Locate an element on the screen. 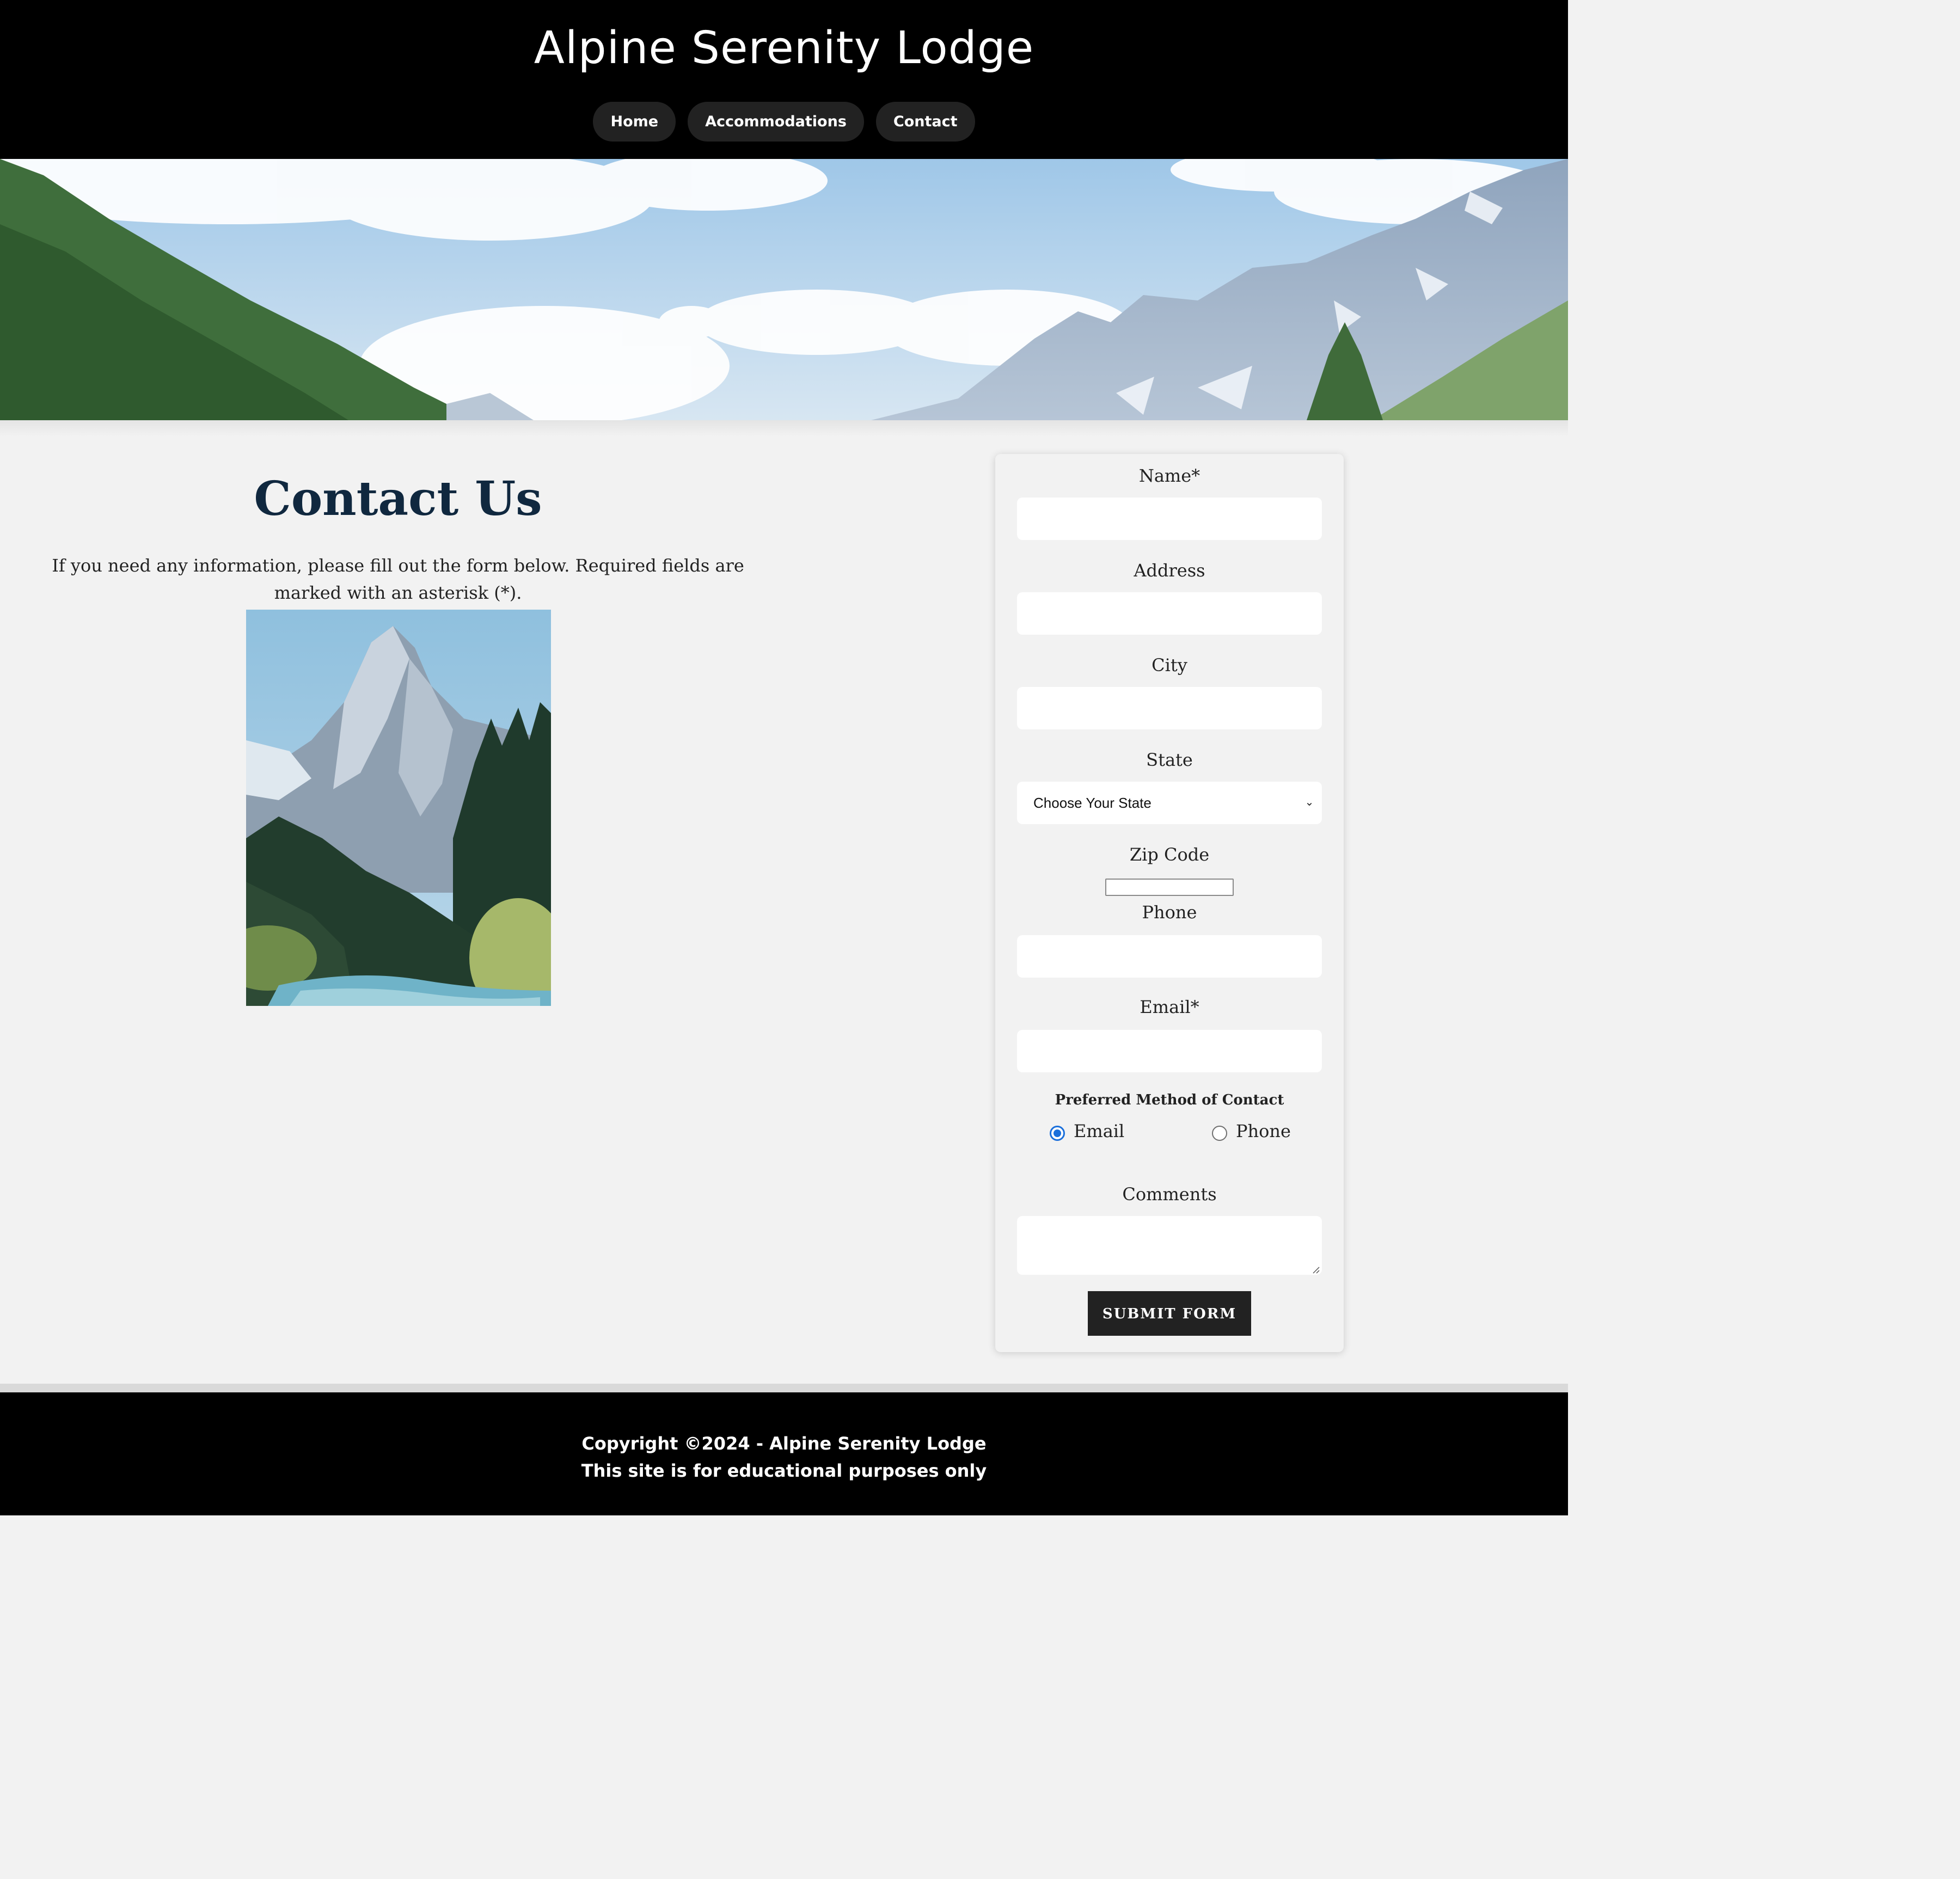 The image size is (1960, 1879). radio-phone-option: Phone is located at coordinates (1251, 1131).